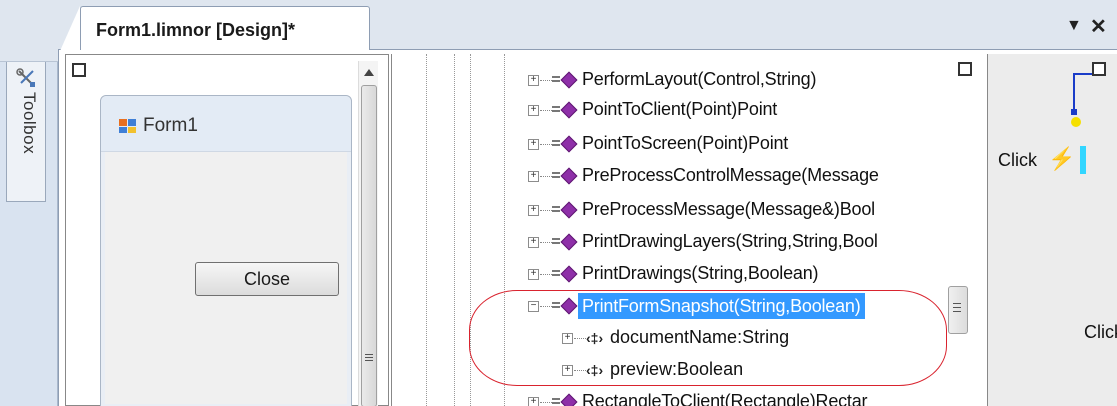  I want to click on close-button: Close, so click(267, 279).